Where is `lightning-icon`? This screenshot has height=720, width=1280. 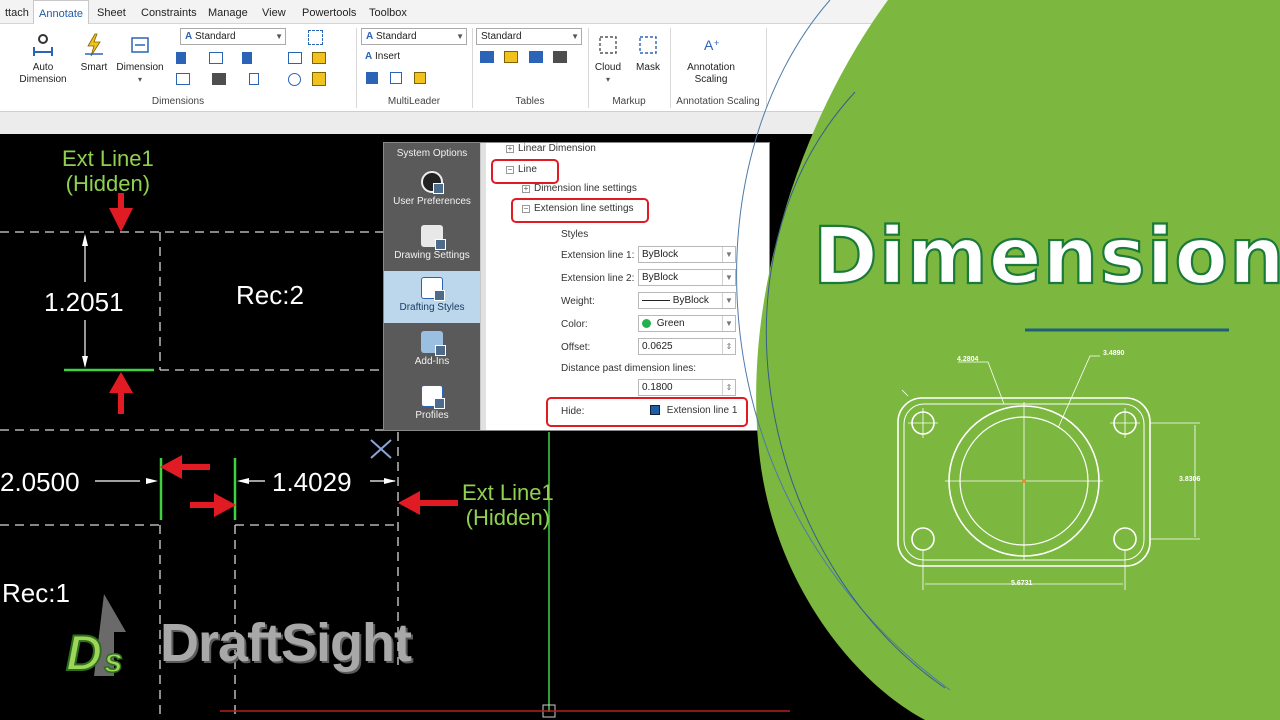 lightning-icon is located at coordinates (94, 45).